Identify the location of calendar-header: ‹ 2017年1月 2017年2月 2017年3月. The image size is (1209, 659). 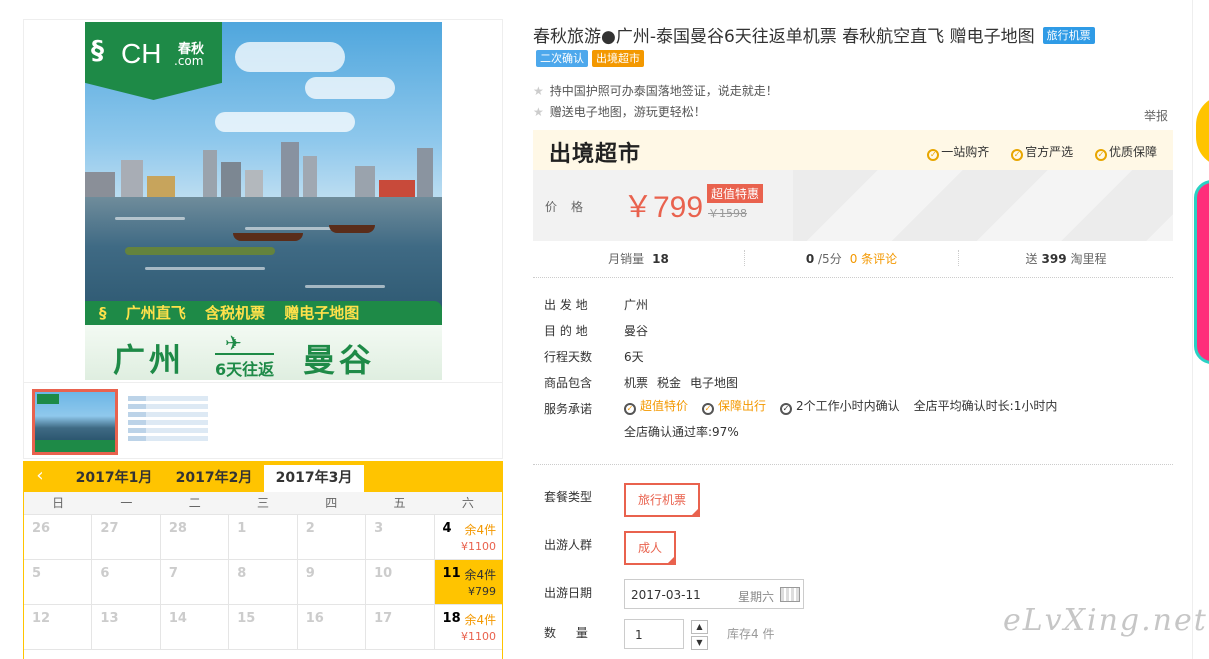
(263, 477).